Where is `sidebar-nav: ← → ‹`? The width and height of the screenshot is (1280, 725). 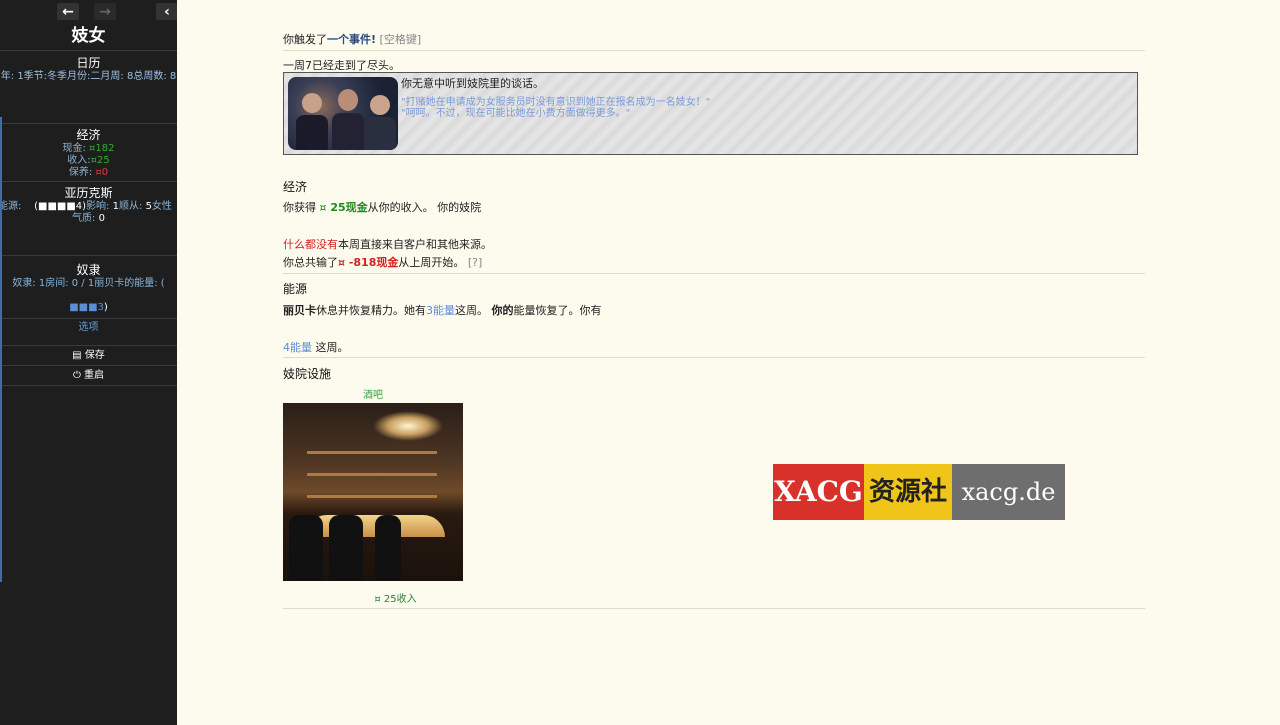 sidebar-nav: ← → ‹ is located at coordinates (88, 12).